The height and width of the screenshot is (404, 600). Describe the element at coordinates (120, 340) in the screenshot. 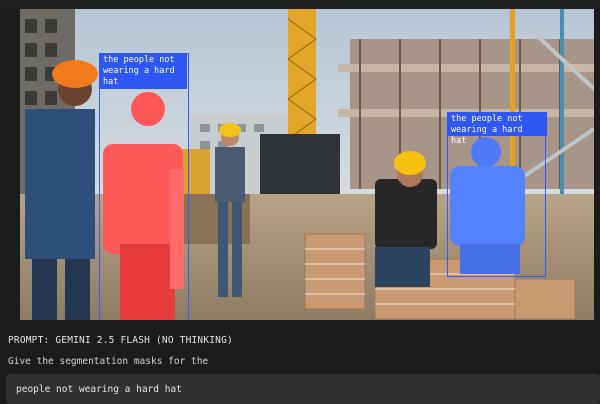

I see `prompt-header: PROMPT: GEMINI 2.5 FLASH (NO THINKING)` at that location.